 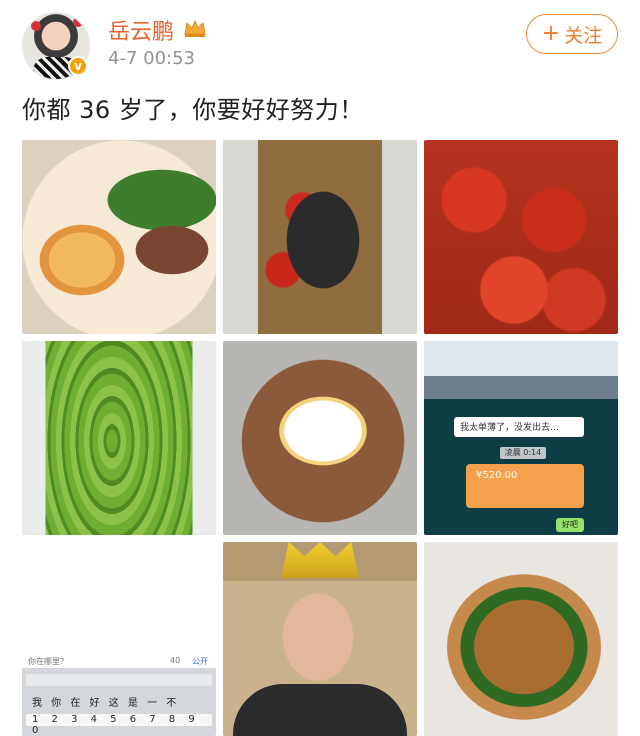 What do you see at coordinates (525, 486) in the screenshot?
I see `transfer-card: ¥520.00` at bounding box center [525, 486].